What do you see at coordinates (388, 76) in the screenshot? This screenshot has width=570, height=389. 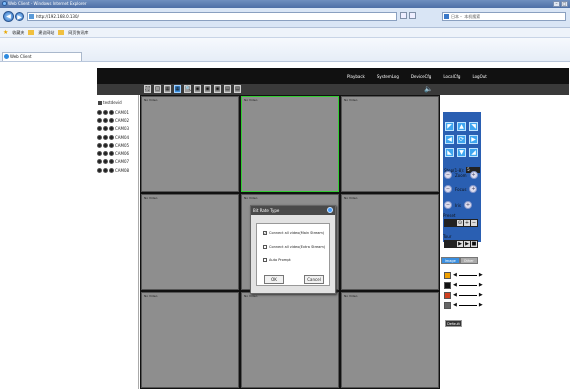 I see `nav-systemlog: SystemLog` at bounding box center [388, 76].